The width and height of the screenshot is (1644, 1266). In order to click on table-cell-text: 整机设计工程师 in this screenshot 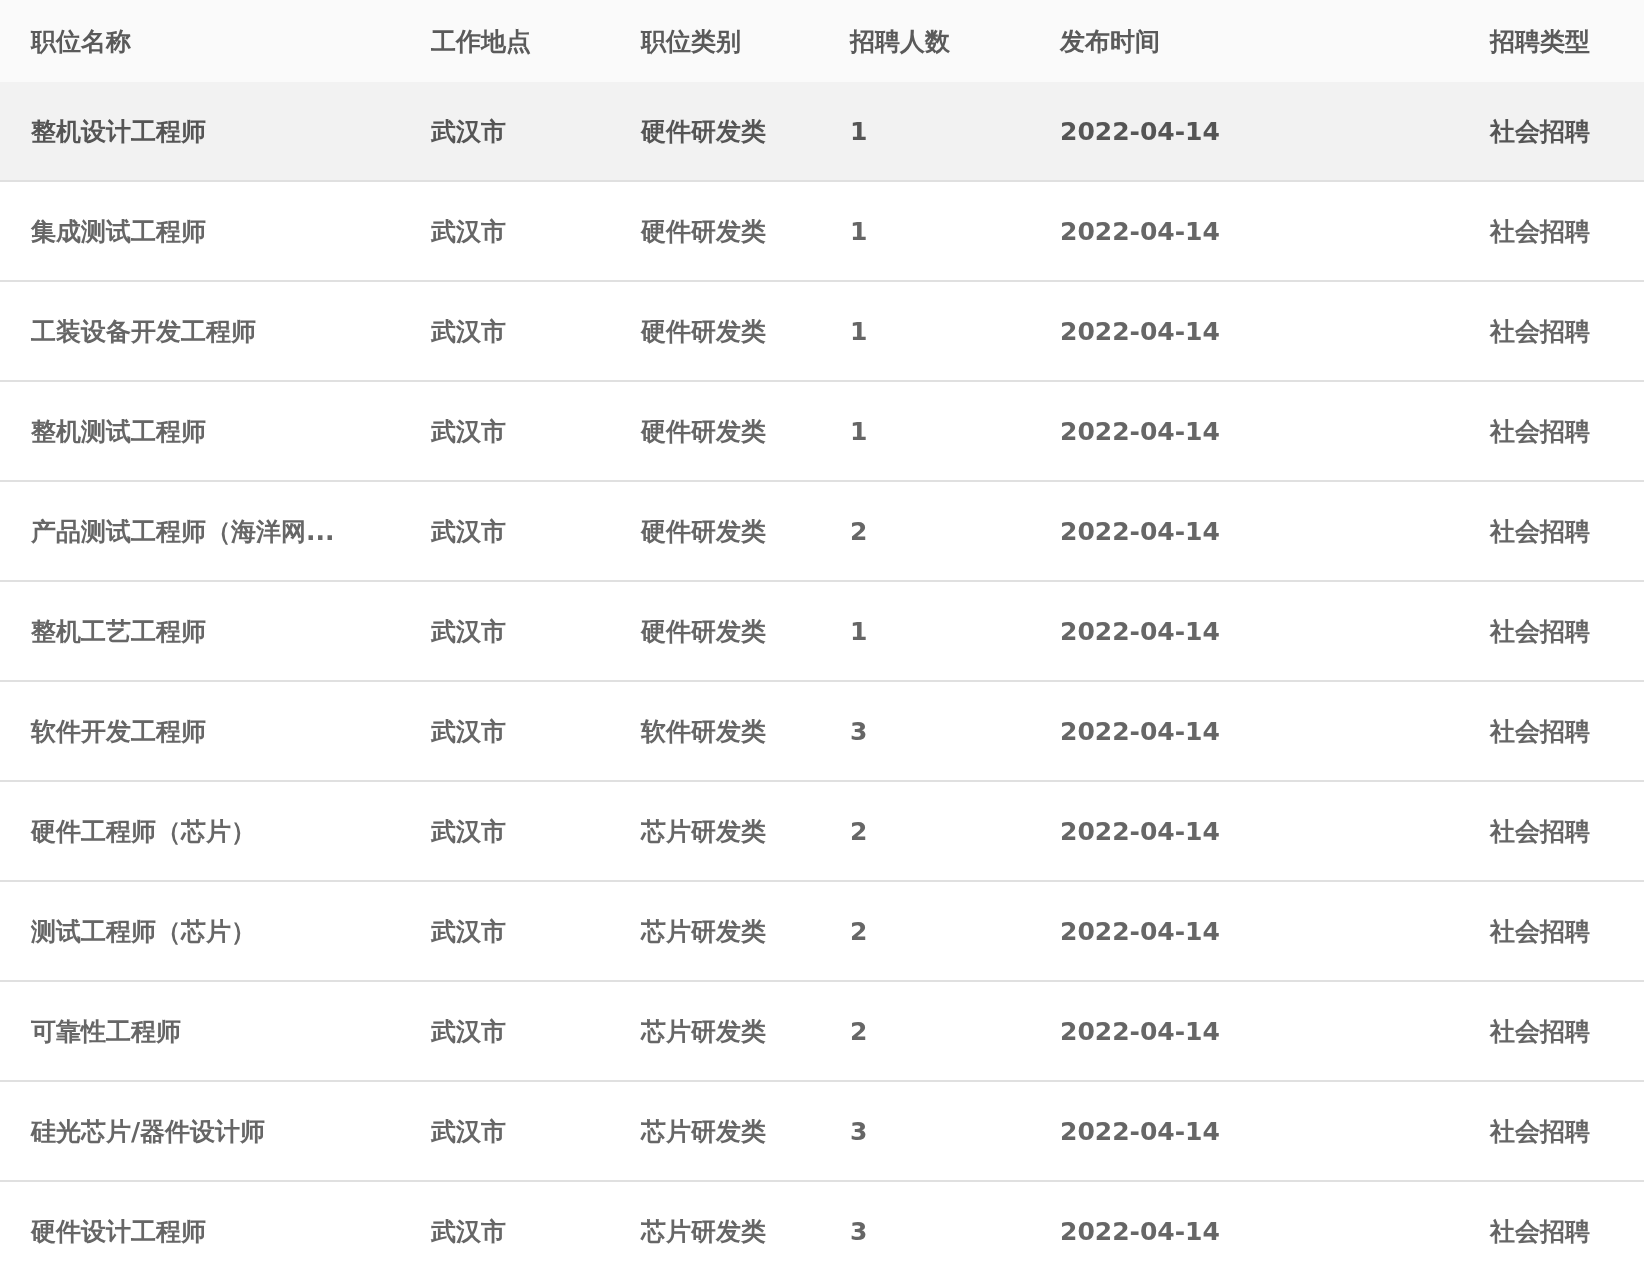, I will do `click(119, 131)`.